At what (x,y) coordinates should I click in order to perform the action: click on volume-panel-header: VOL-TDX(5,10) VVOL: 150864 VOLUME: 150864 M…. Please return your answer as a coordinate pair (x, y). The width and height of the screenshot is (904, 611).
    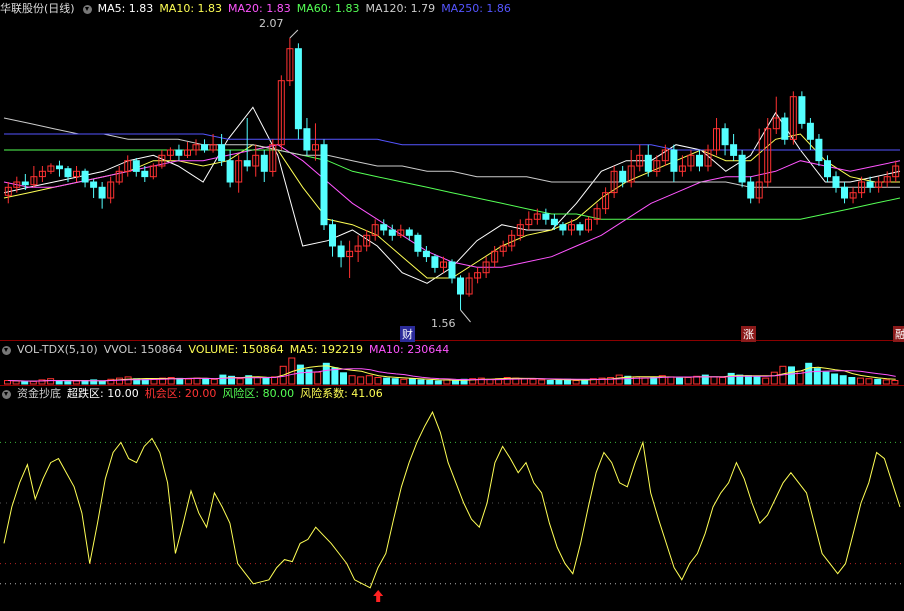
    Looking at the image, I should click on (230, 350).